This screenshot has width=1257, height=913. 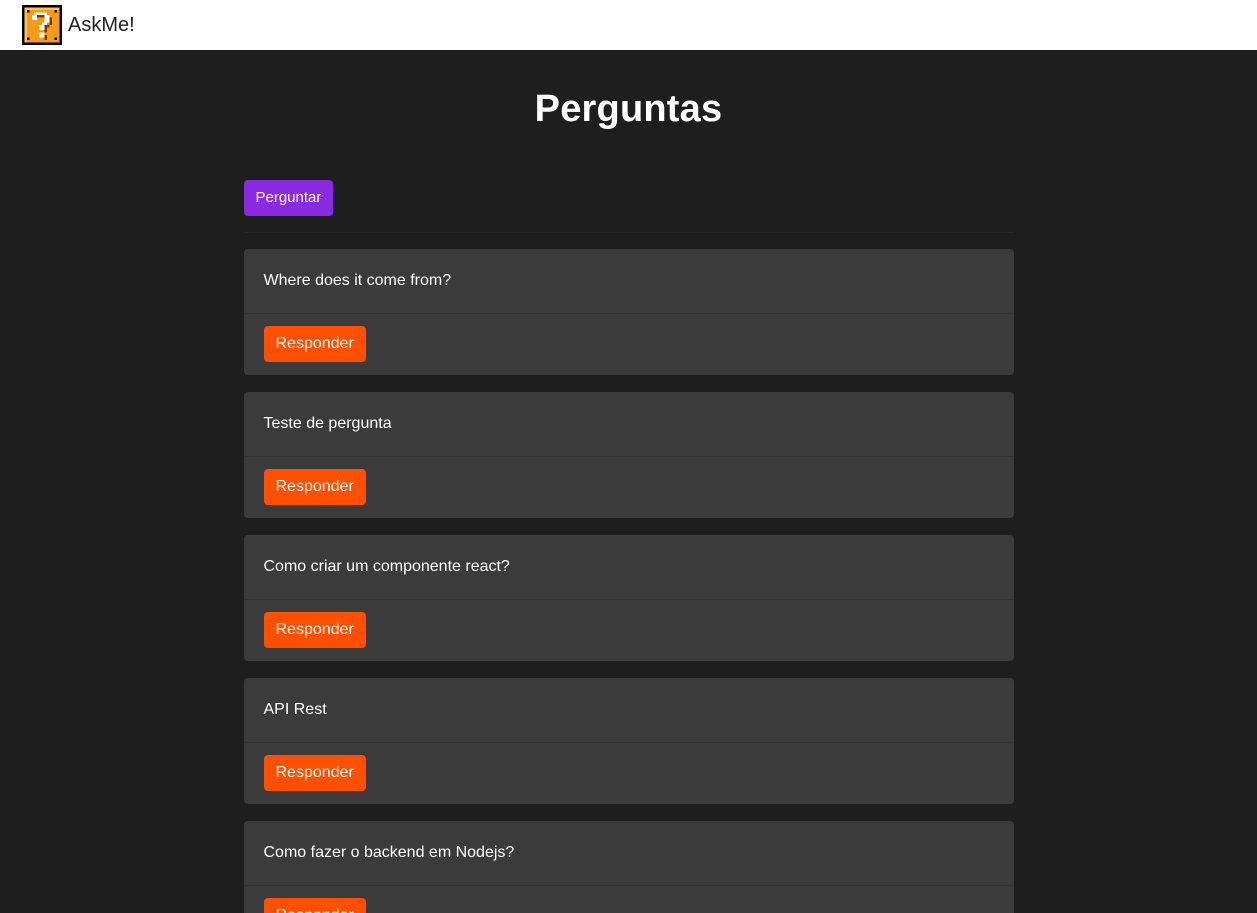 I want to click on ask-row: Perguntar, so click(x=628, y=206).